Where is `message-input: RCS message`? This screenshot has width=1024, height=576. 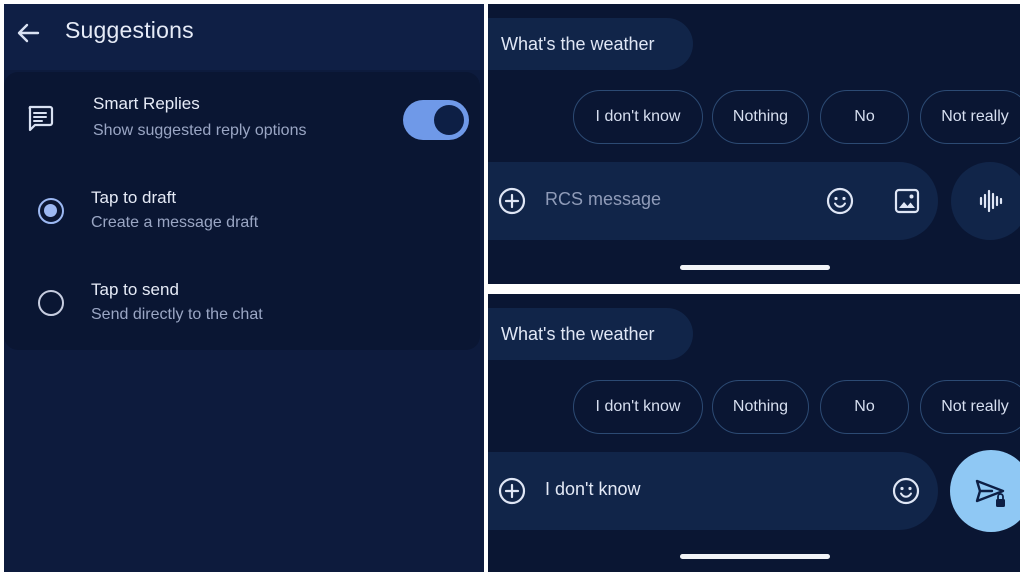 message-input: RCS message is located at coordinates (603, 199).